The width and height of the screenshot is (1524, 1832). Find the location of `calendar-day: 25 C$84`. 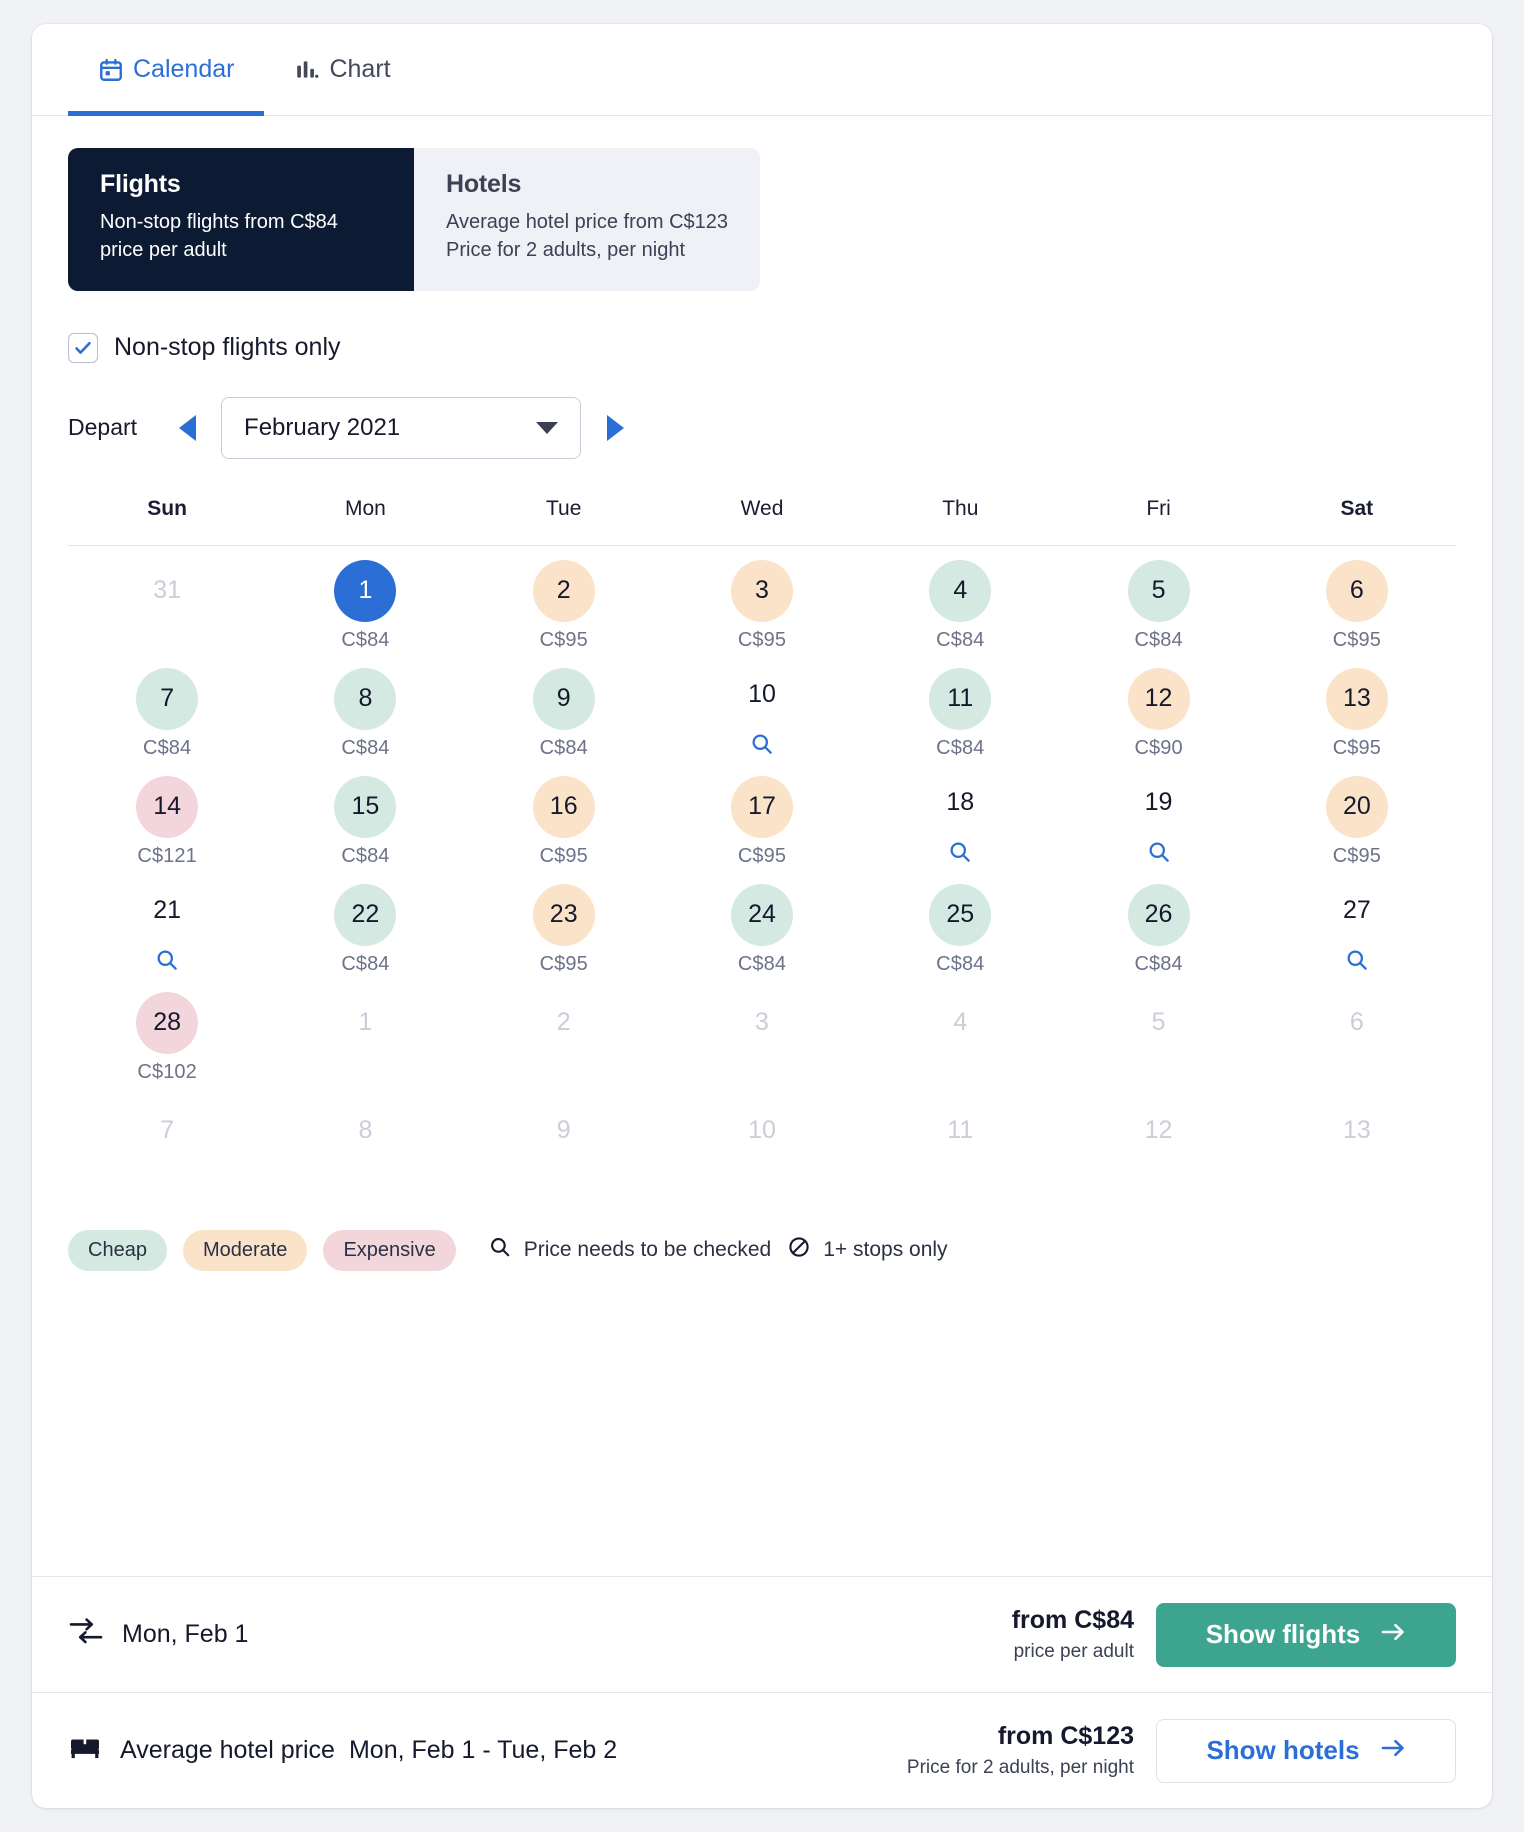

calendar-day: 25 C$84 is located at coordinates (960, 924).